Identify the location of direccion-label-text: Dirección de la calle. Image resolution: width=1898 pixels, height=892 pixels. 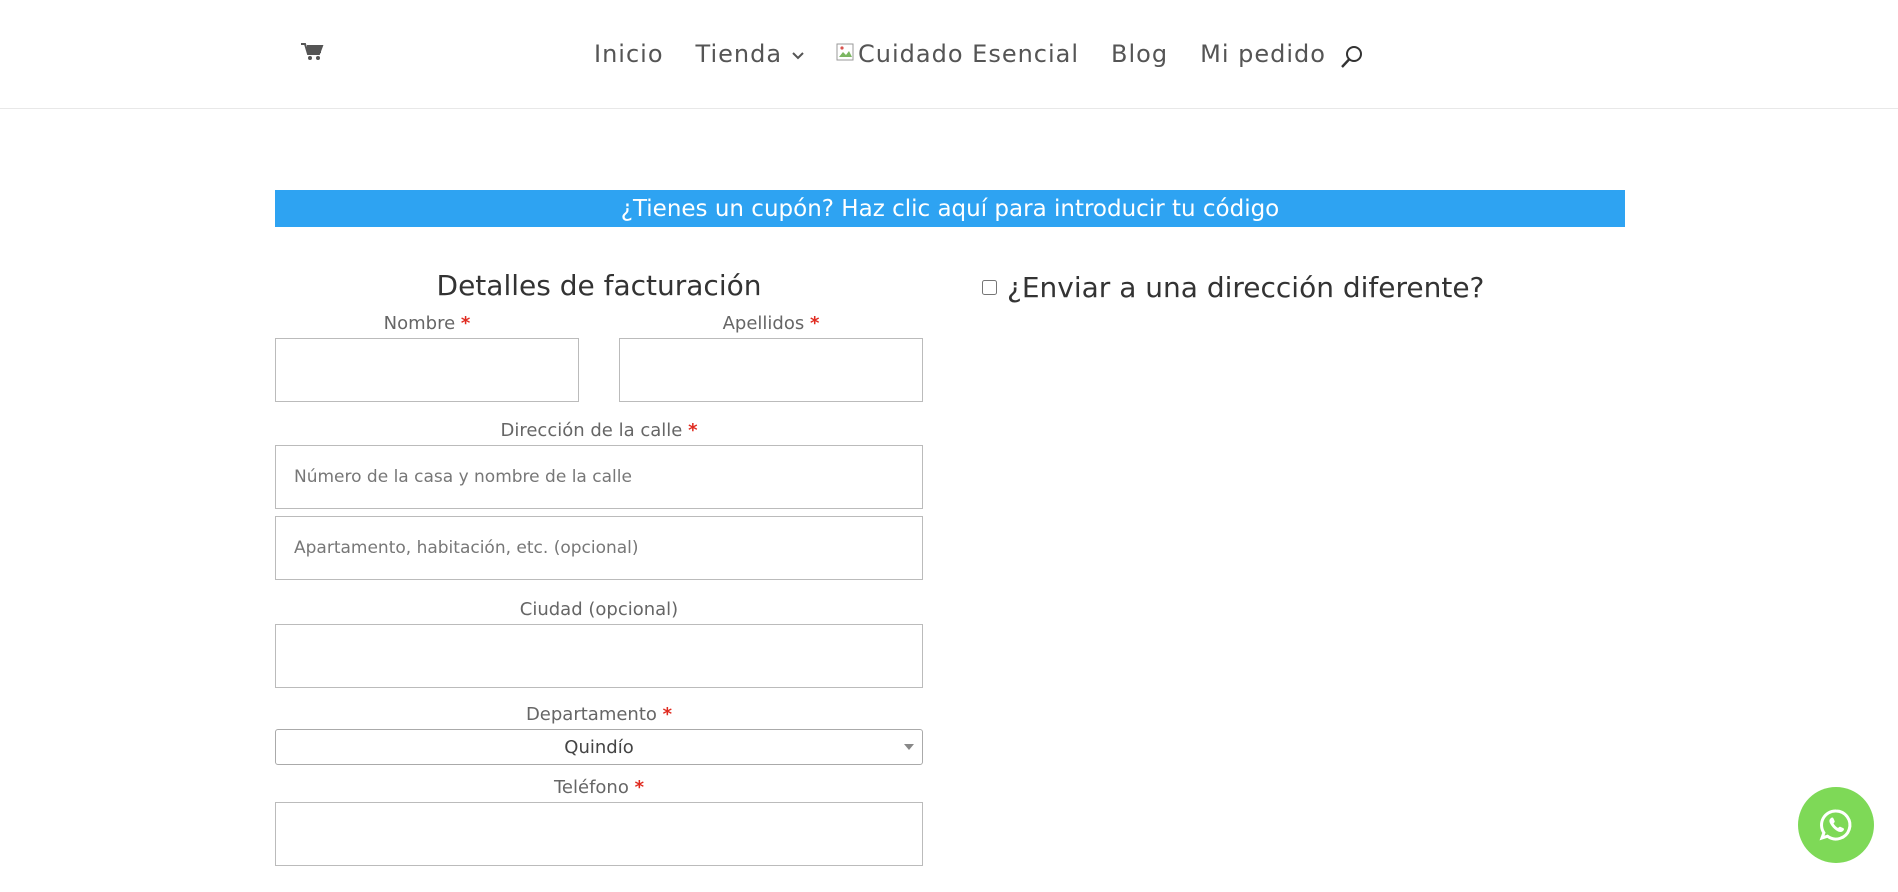
(591, 430).